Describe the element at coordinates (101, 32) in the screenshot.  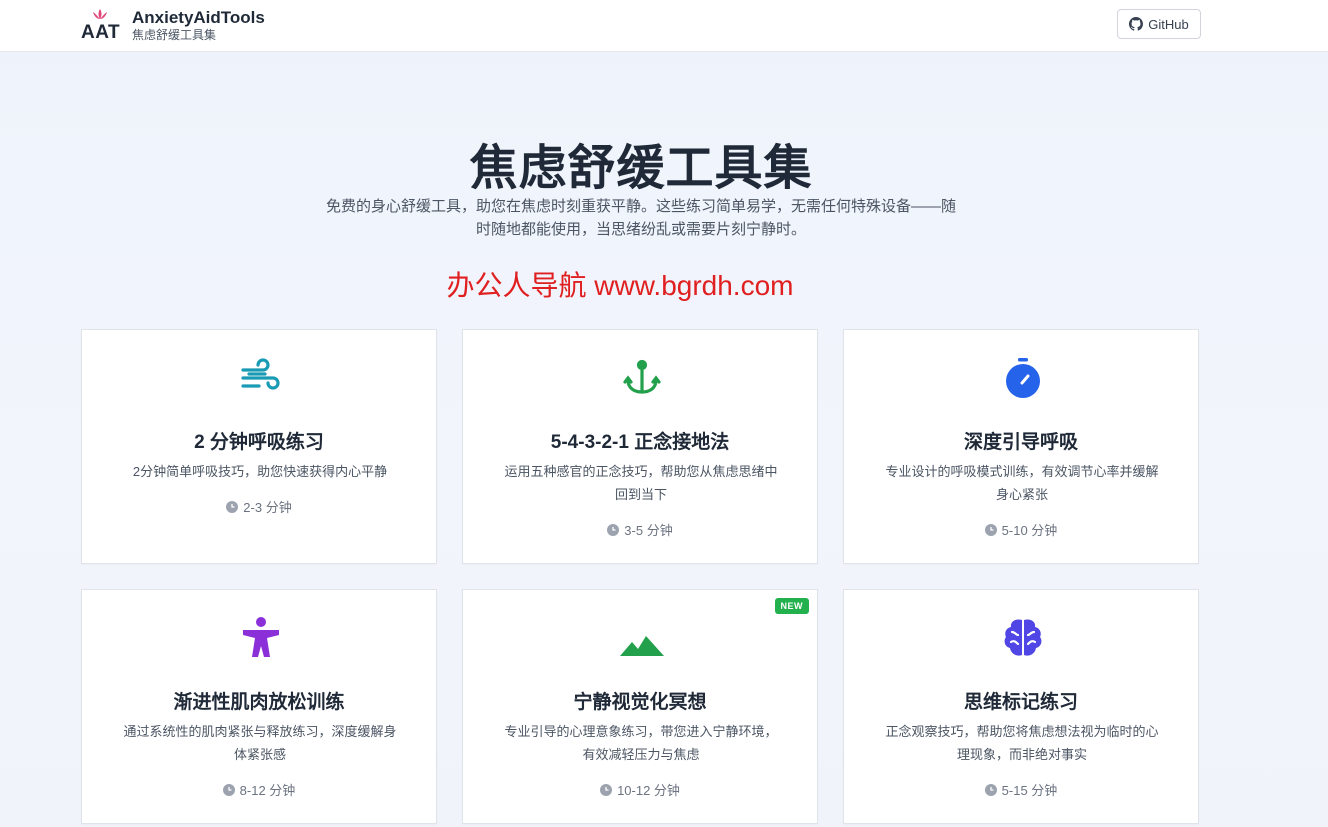
I see `logo-text: AAT` at that location.